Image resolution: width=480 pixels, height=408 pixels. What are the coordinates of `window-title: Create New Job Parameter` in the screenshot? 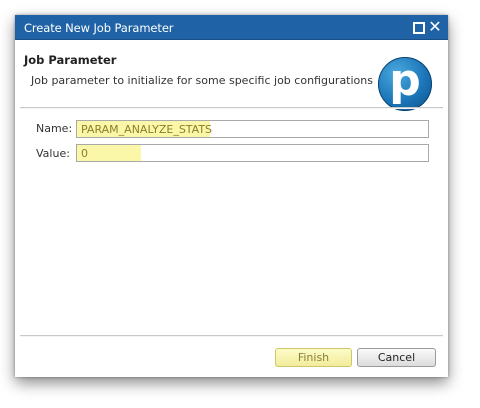 It's located at (99, 28).